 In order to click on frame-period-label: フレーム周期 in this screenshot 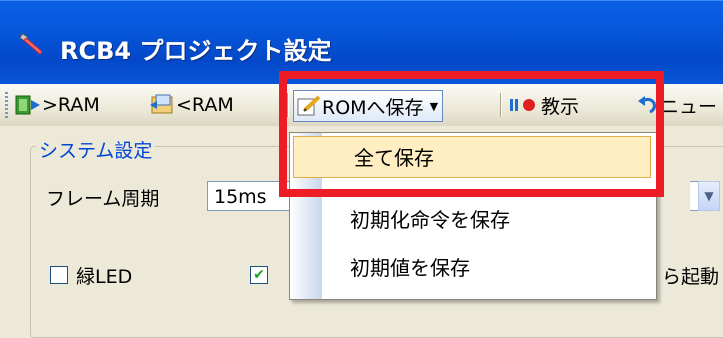, I will do `click(103, 199)`.